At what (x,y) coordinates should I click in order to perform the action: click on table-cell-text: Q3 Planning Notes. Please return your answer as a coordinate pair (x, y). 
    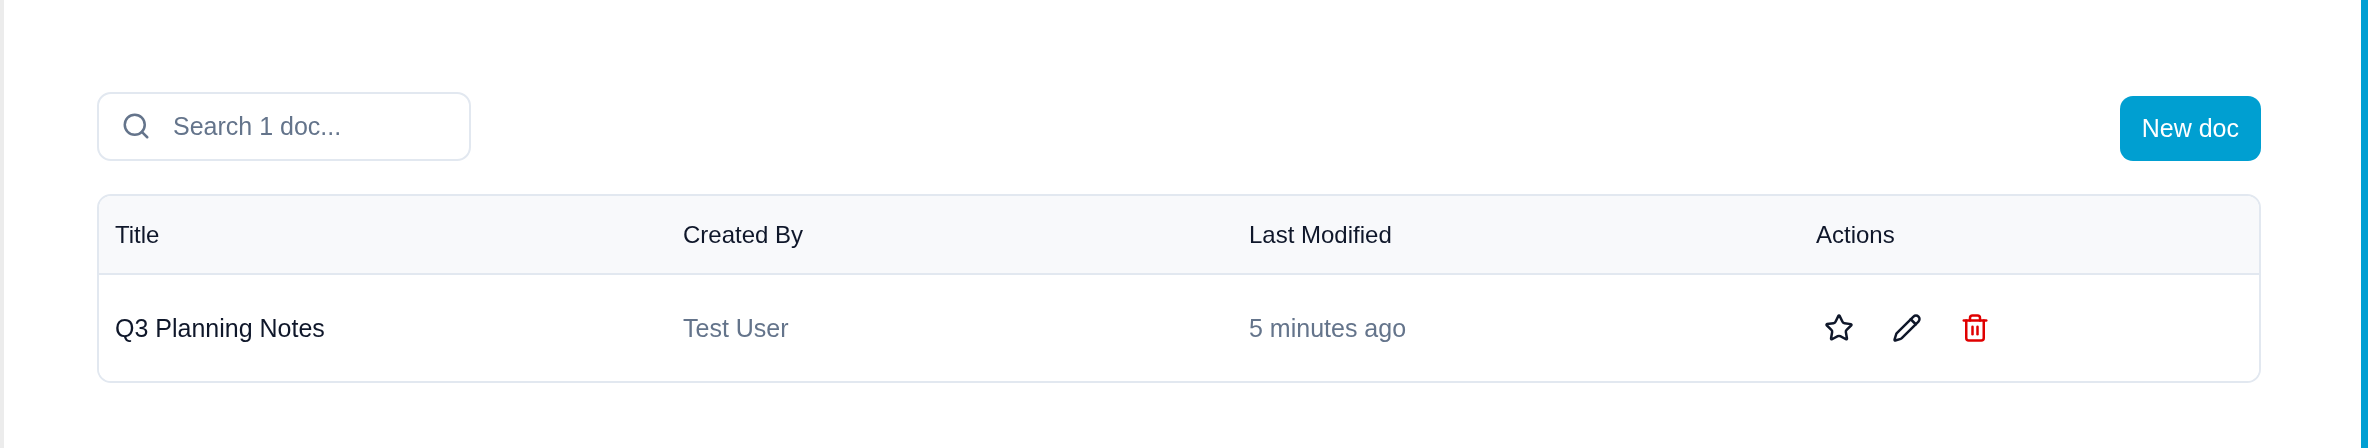
    Looking at the image, I should click on (220, 328).